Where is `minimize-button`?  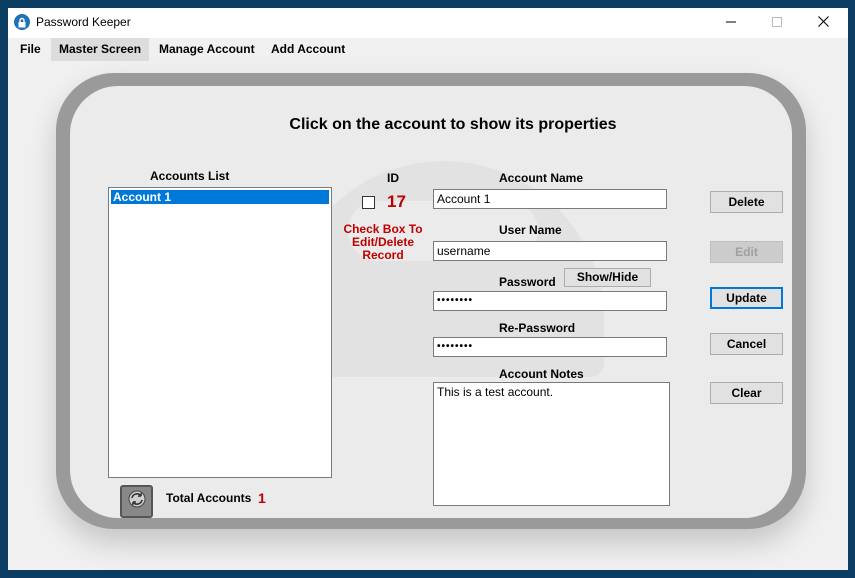
minimize-button is located at coordinates (731, 23).